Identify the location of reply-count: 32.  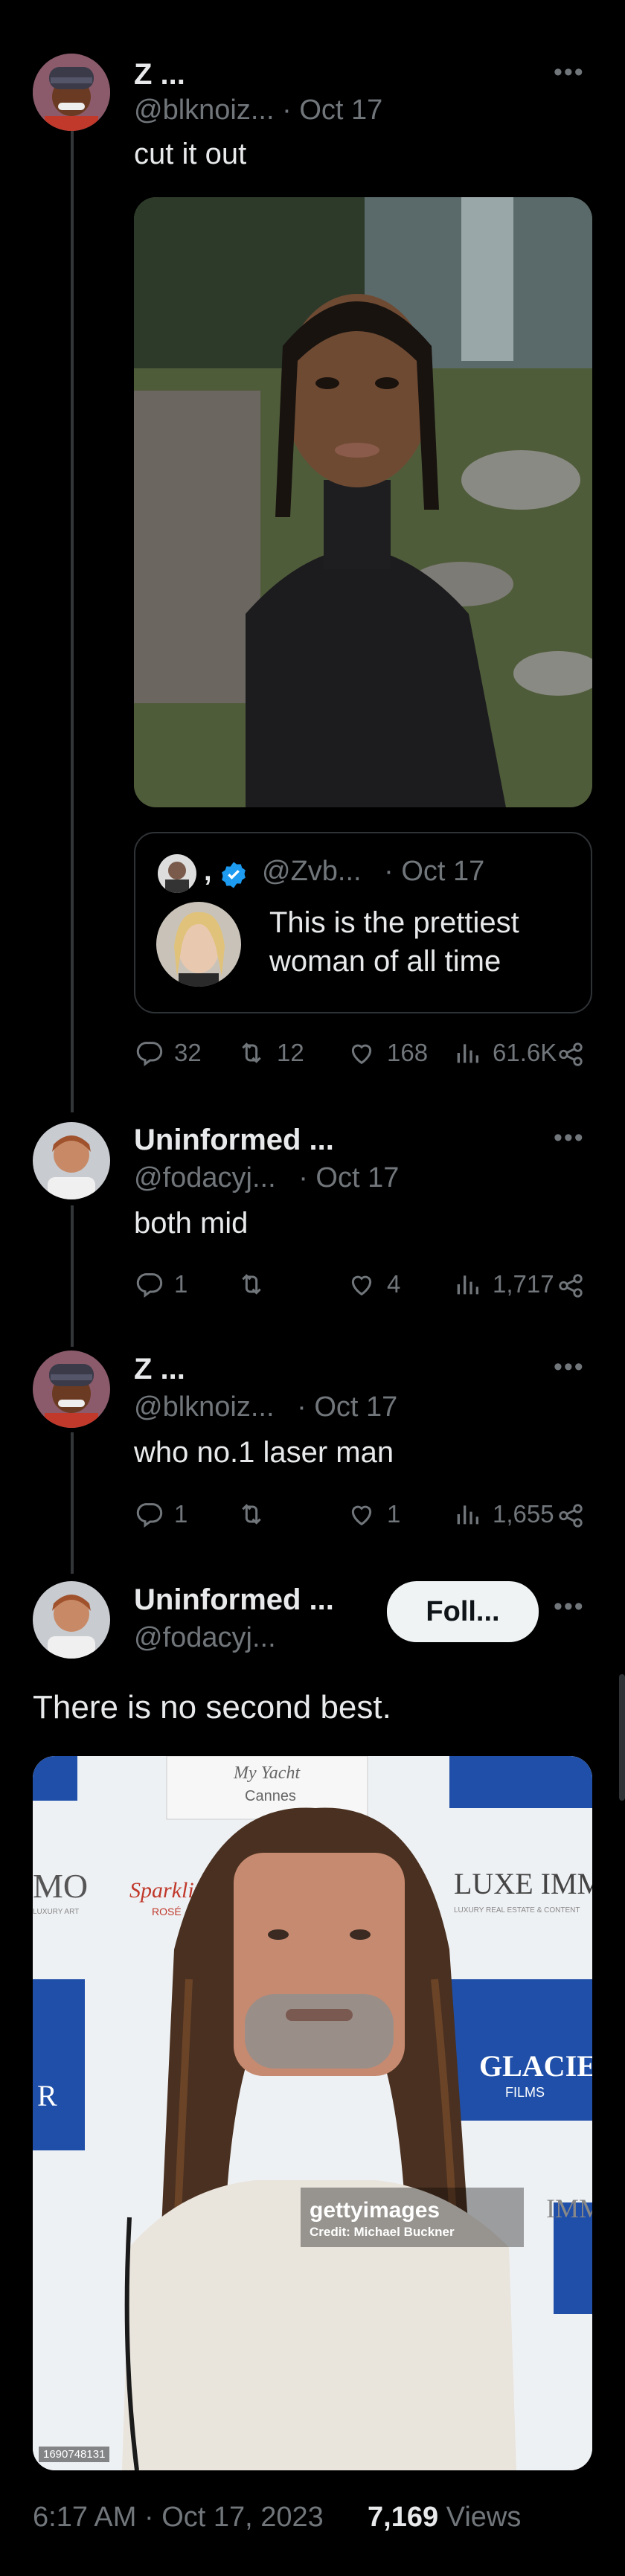
(188, 1052).